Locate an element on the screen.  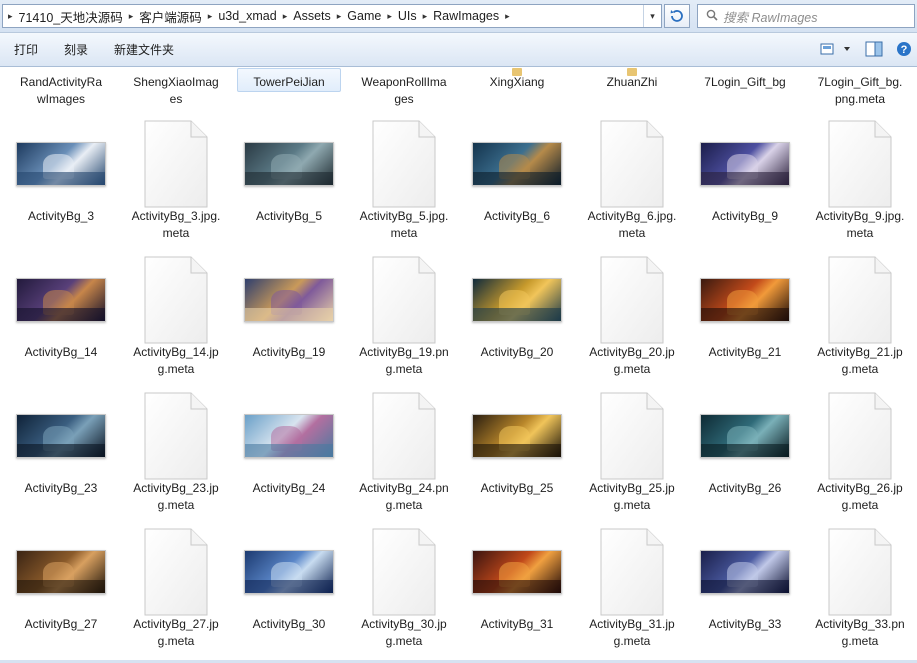
image-file-item: ActivityBg_20 is located at coordinates (517, 305).